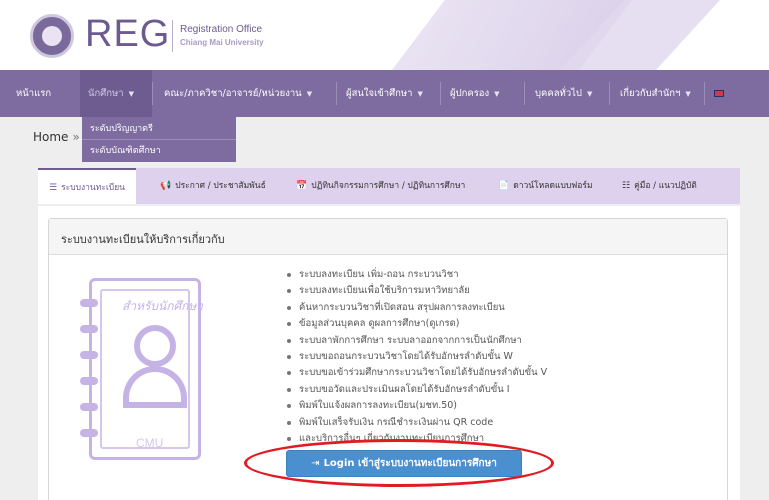  I want to click on list-item: ระบบลงทะเบียนเพื่อใช้บริการมหาวิทยาลัย, so click(507, 291).